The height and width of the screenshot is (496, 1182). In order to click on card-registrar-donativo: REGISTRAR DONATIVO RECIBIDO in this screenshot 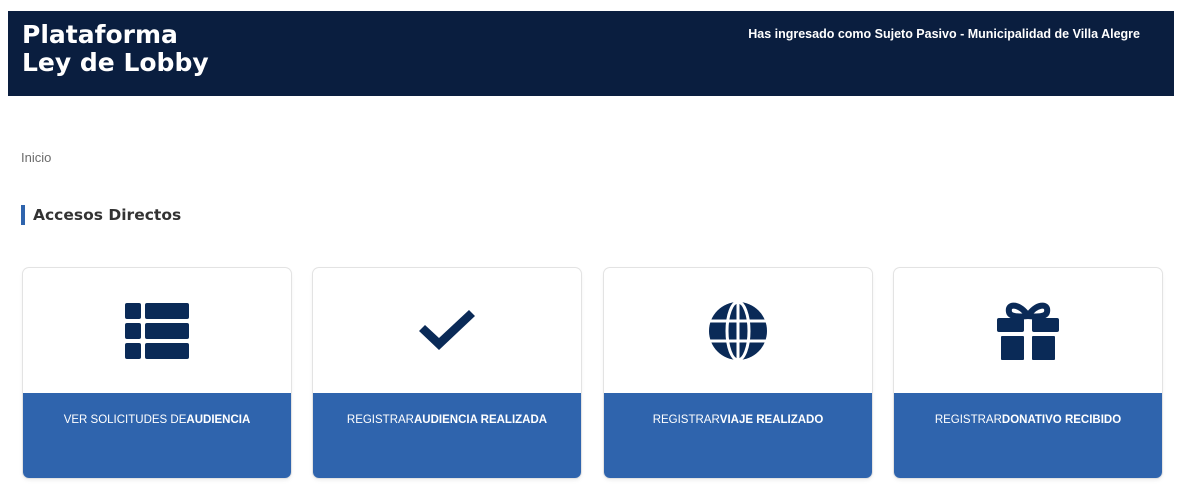, I will do `click(1028, 373)`.